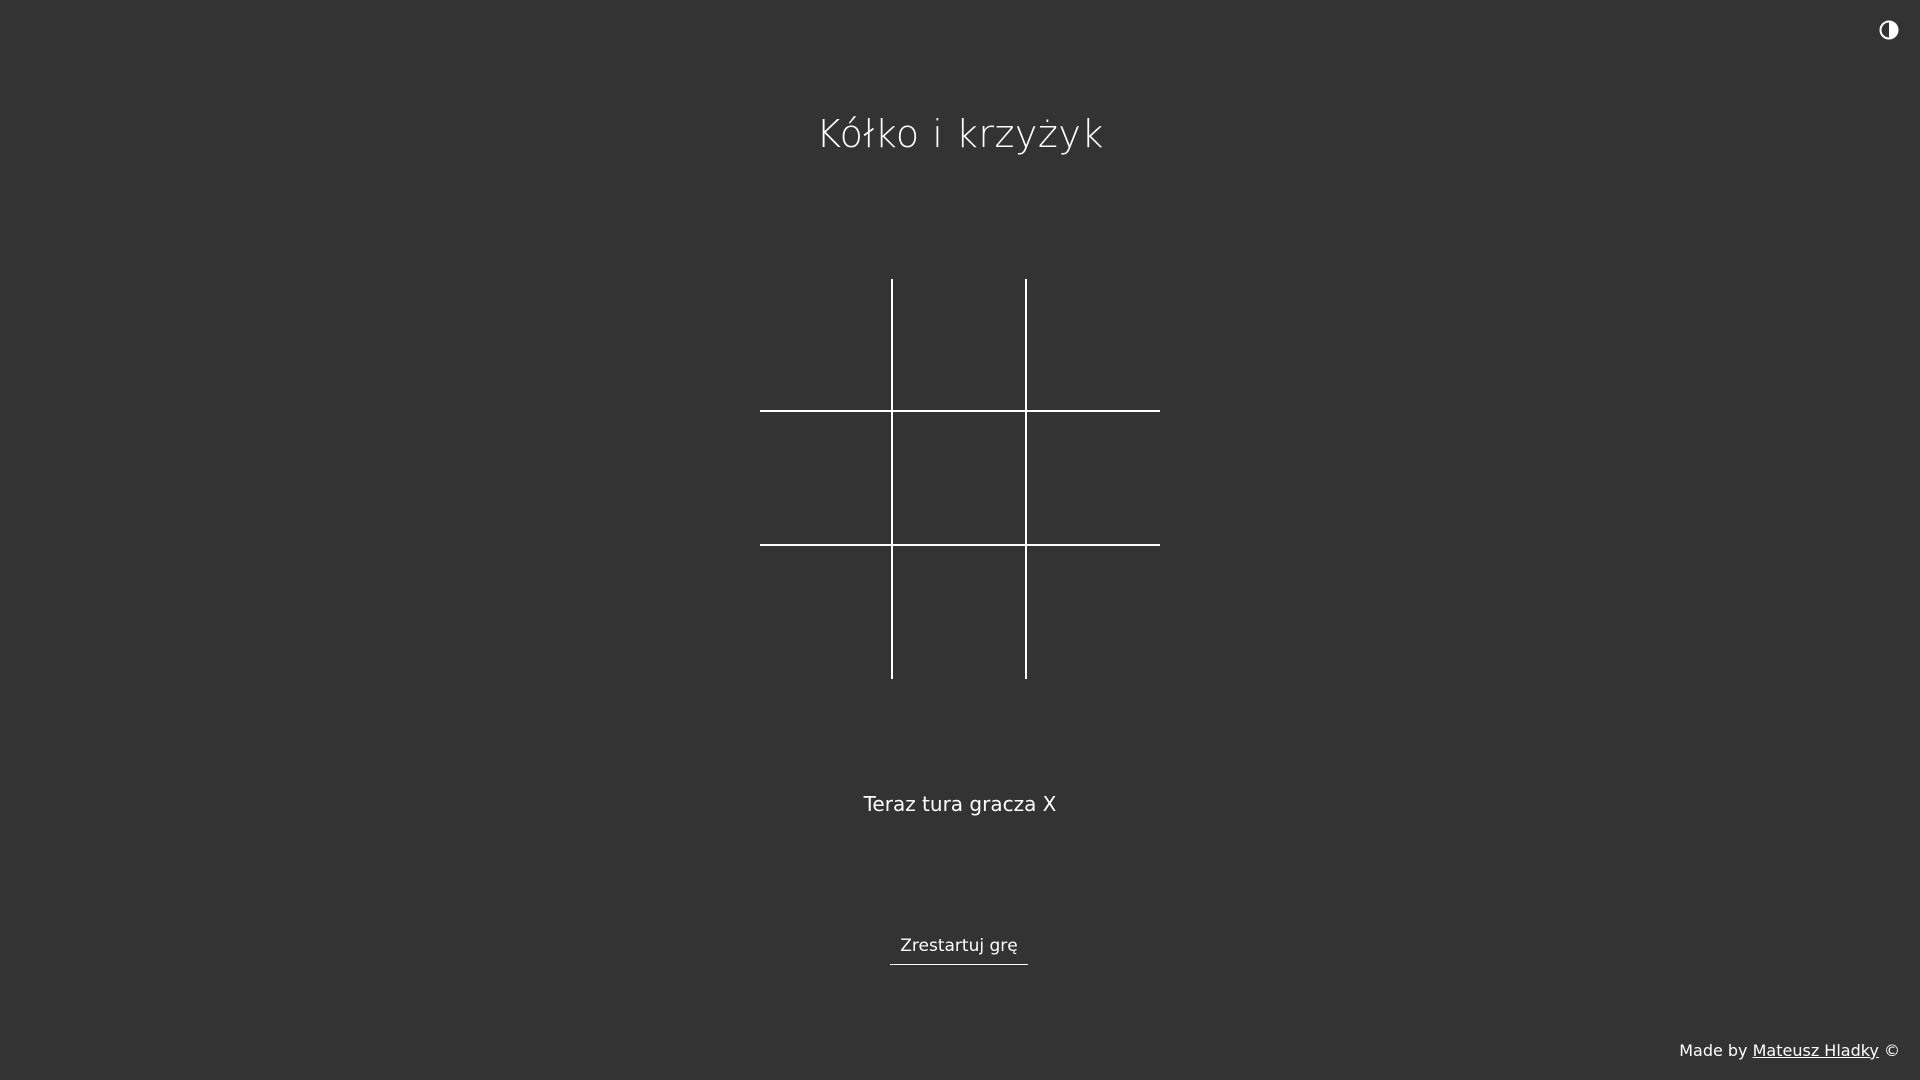 This screenshot has width=1920, height=1080. What do you see at coordinates (960, 134) in the screenshot?
I see `page-title: Kółko i krzyżyk` at bounding box center [960, 134].